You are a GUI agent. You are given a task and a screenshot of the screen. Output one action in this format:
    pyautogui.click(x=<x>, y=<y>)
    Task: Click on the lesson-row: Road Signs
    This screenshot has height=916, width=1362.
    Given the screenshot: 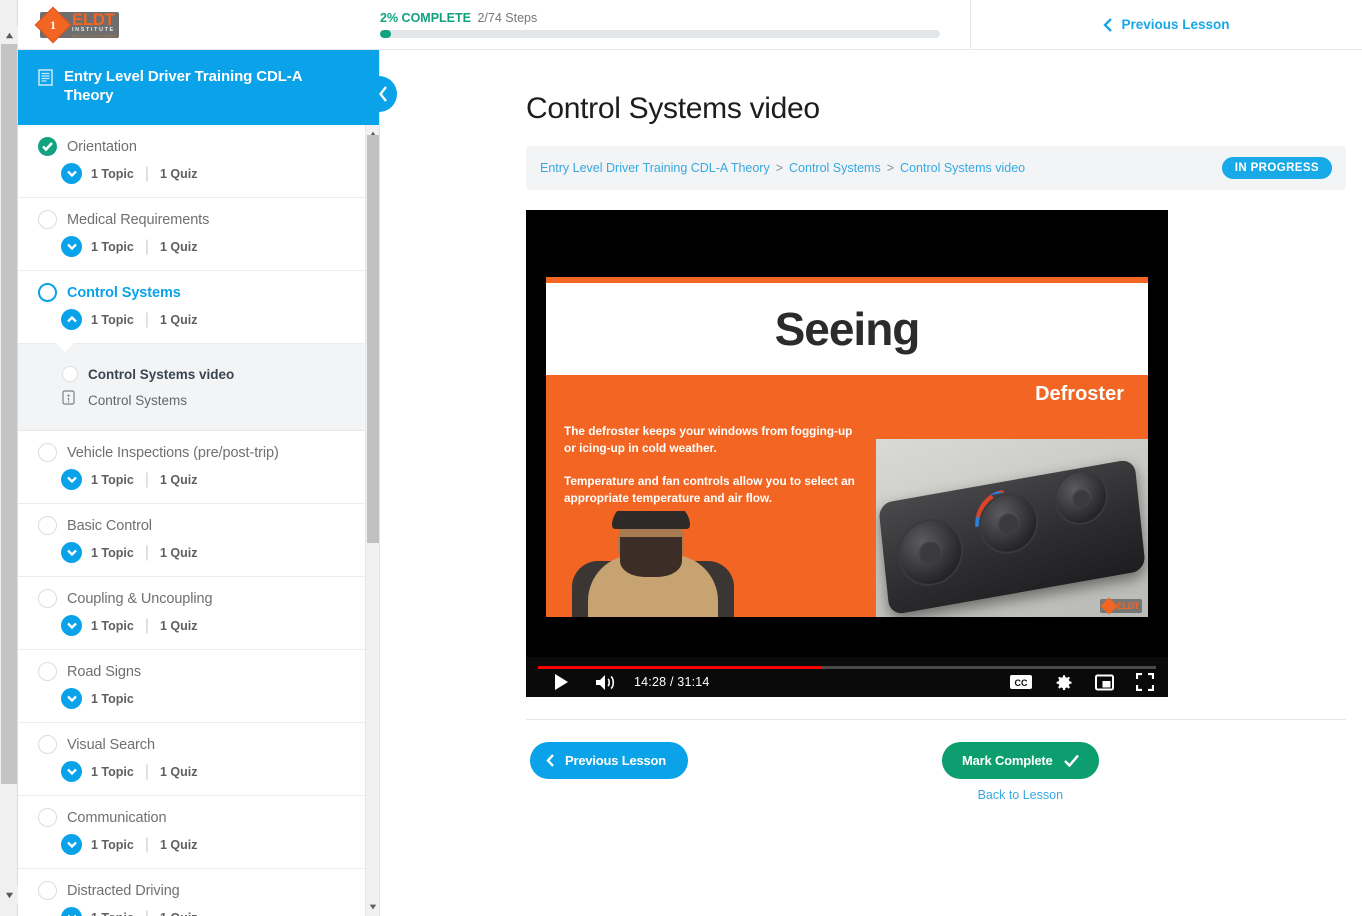 What is the action you would take?
    pyautogui.click(x=192, y=671)
    